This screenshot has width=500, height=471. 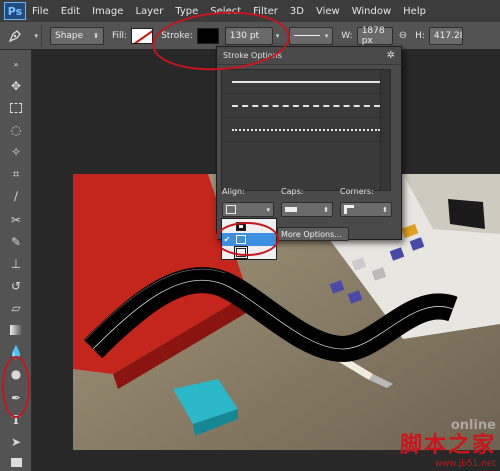 I want to click on ps-logo: Ps, so click(x=15, y=11).